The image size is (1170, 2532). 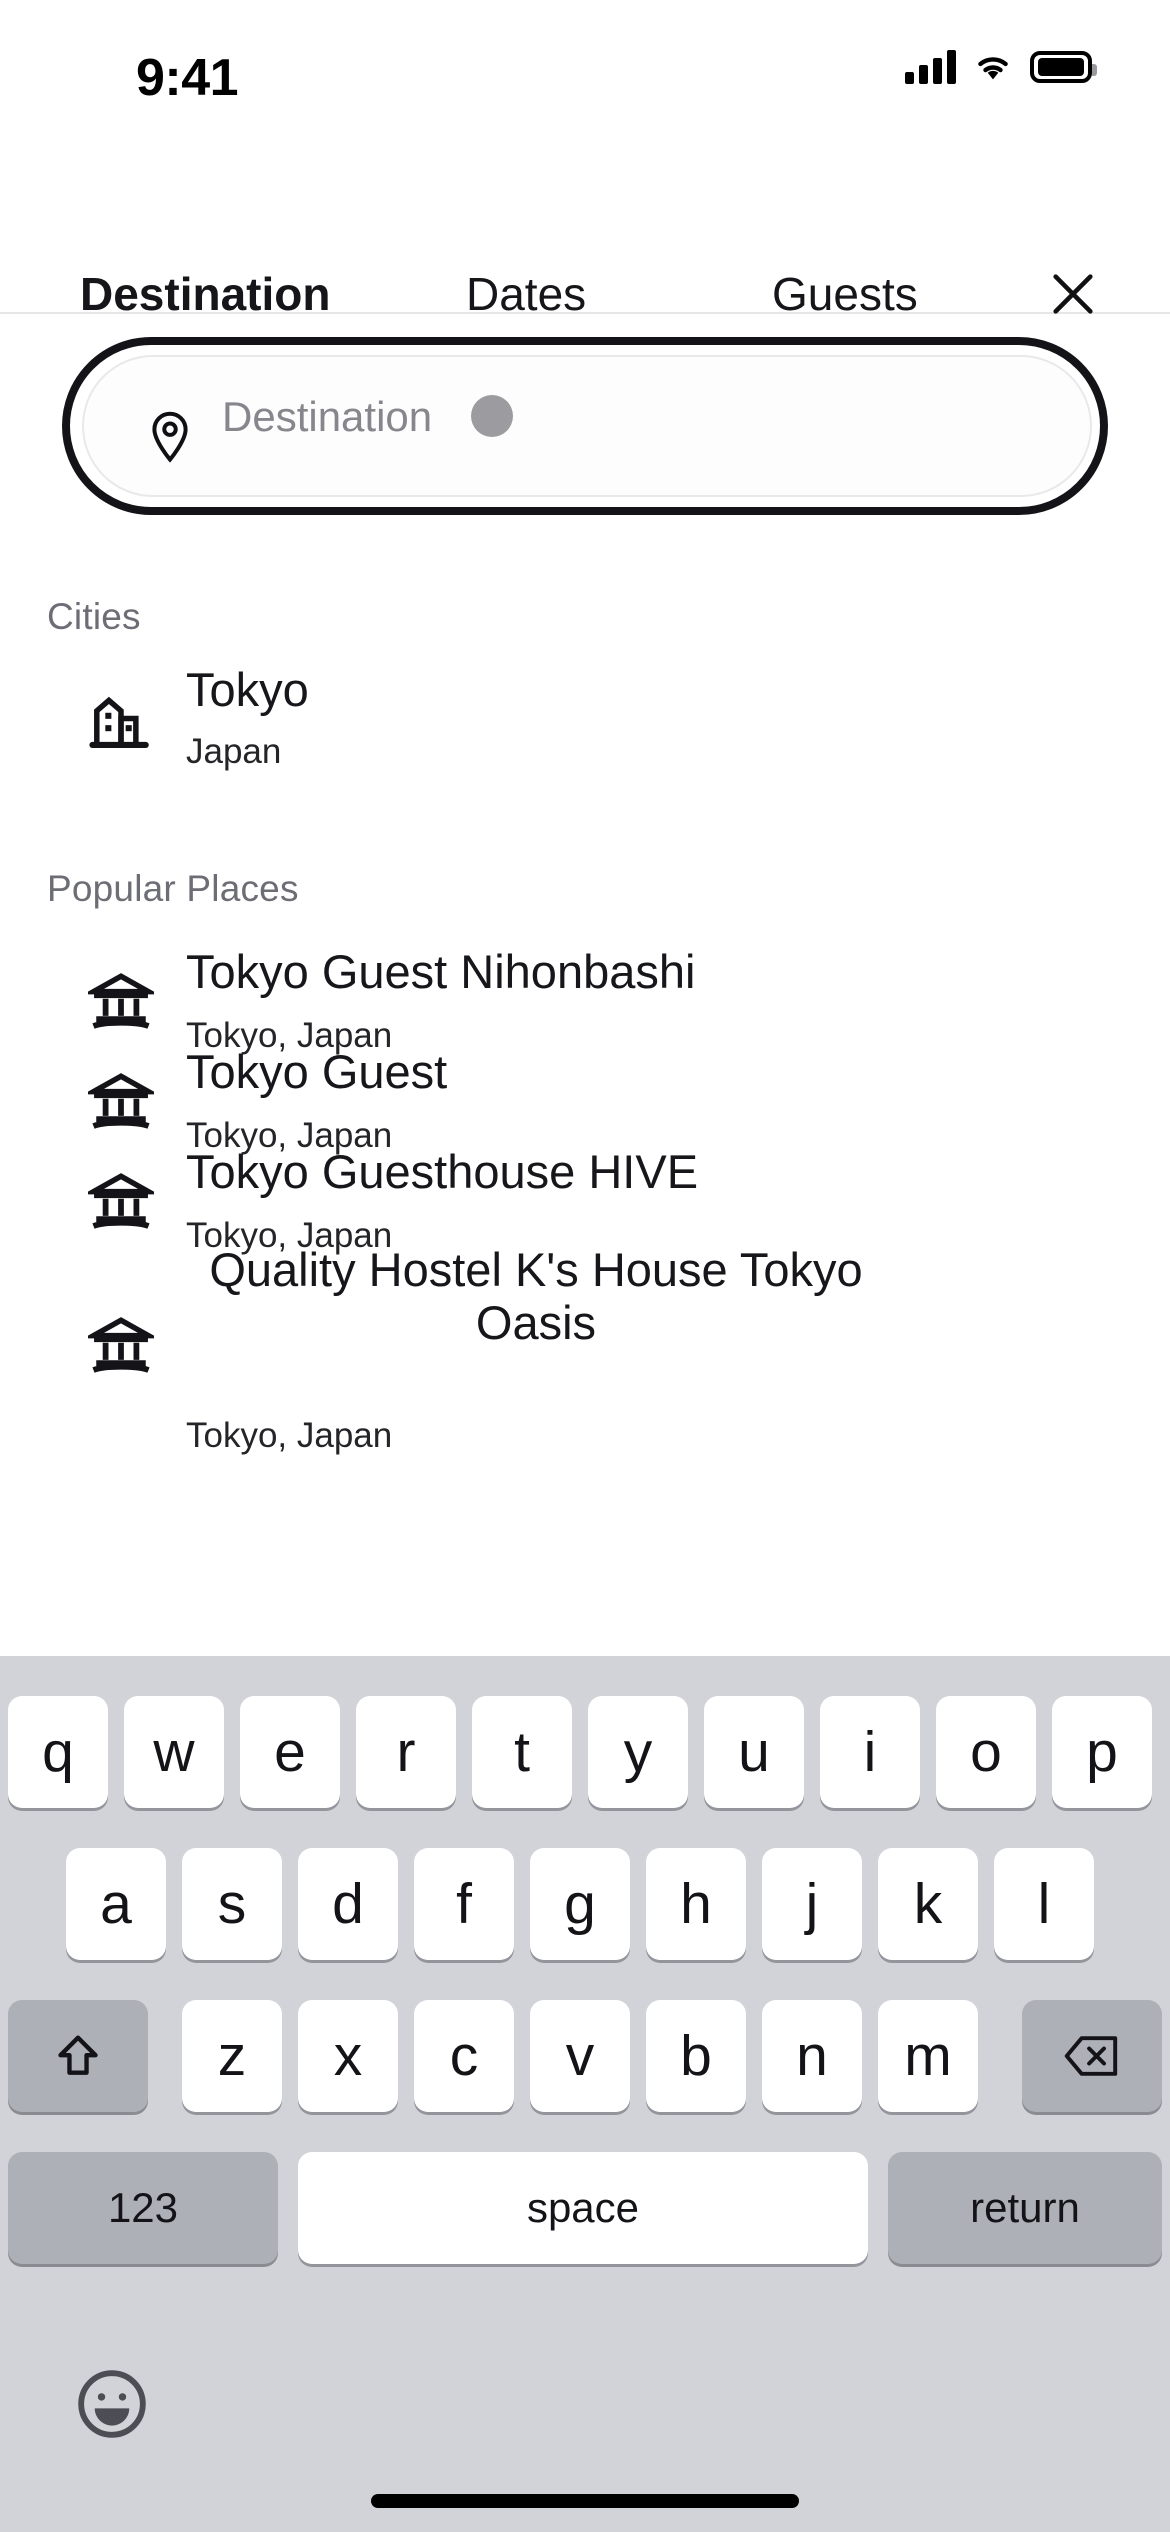 What do you see at coordinates (993, 68) in the screenshot?
I see `wifi-icon` at bounding box center [993, 68].